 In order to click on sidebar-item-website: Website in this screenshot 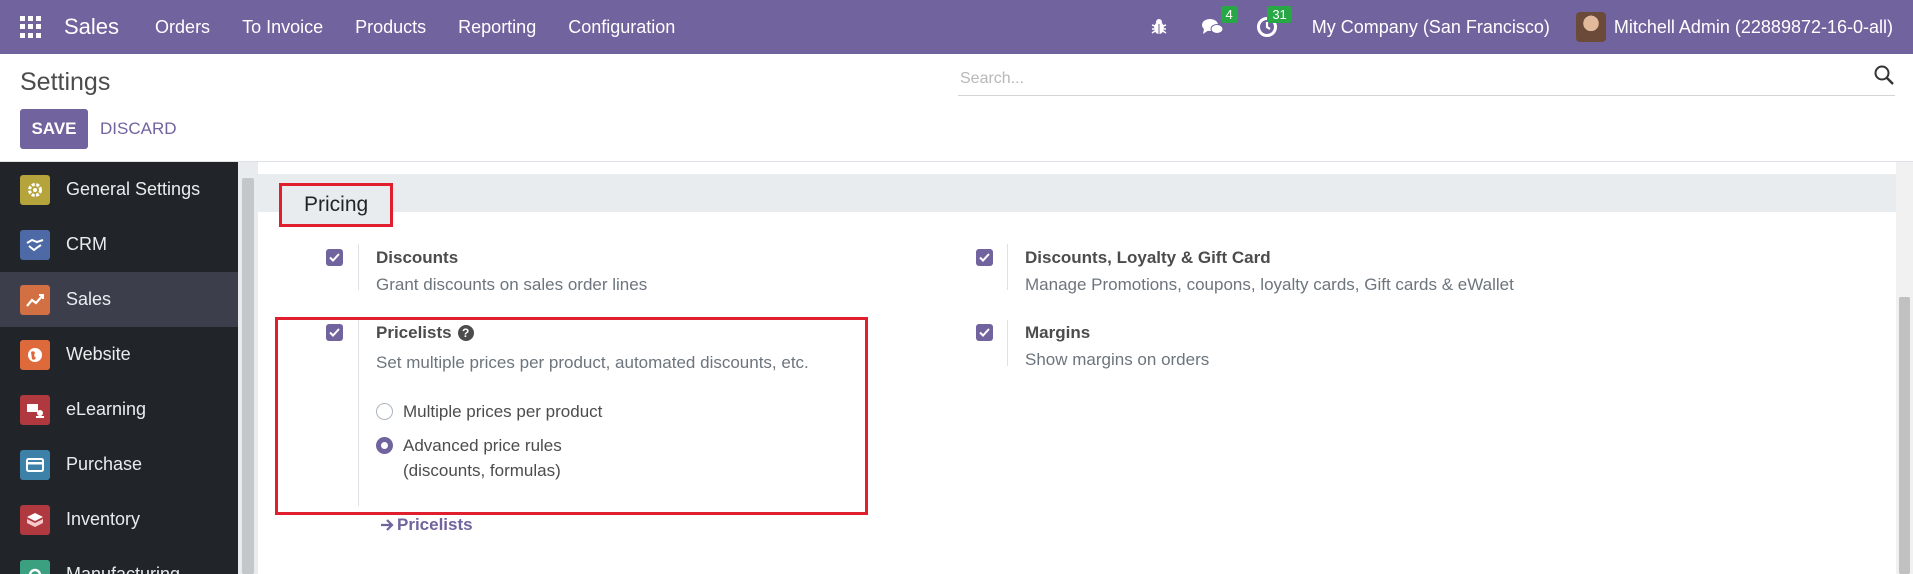, I will do `click(119, 354)`.